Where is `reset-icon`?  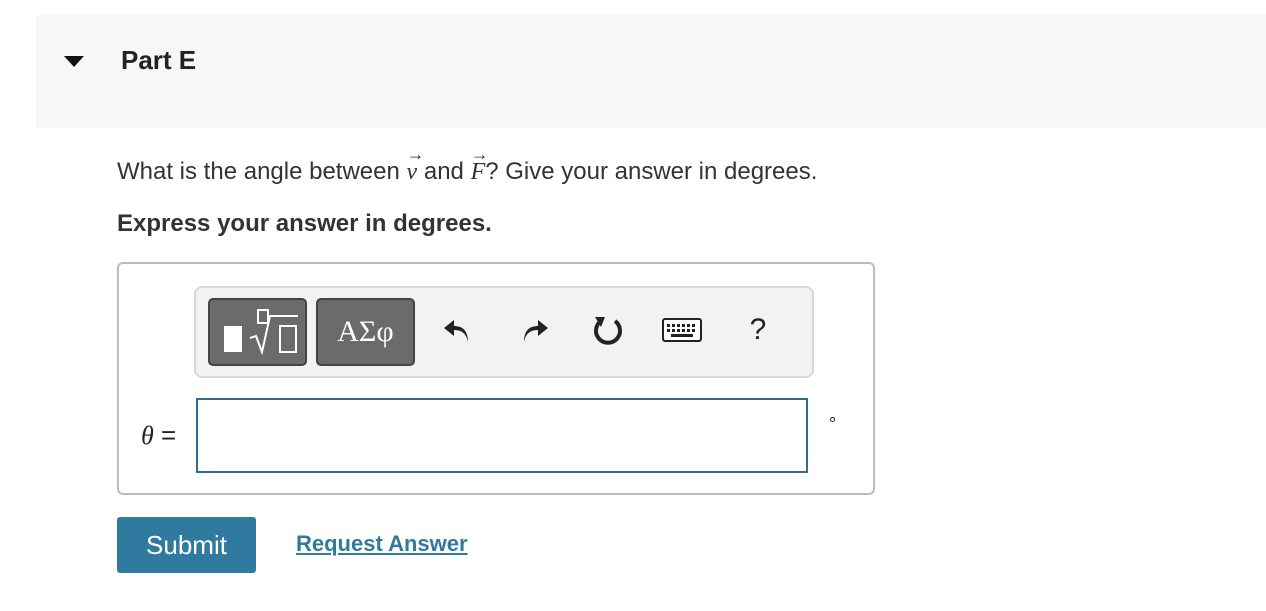 reset-icon is located at coordinates (608, 330).